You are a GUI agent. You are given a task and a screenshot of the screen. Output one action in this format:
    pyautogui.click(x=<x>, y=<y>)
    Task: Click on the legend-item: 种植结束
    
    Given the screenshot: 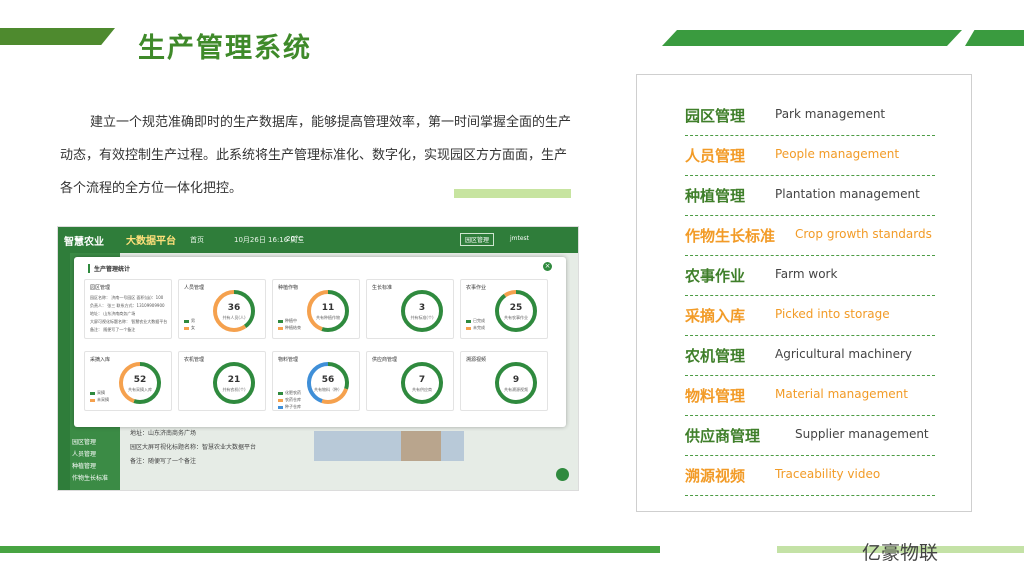 What is the action you would take?
    pyautogui.click(x=289, y=328)
    